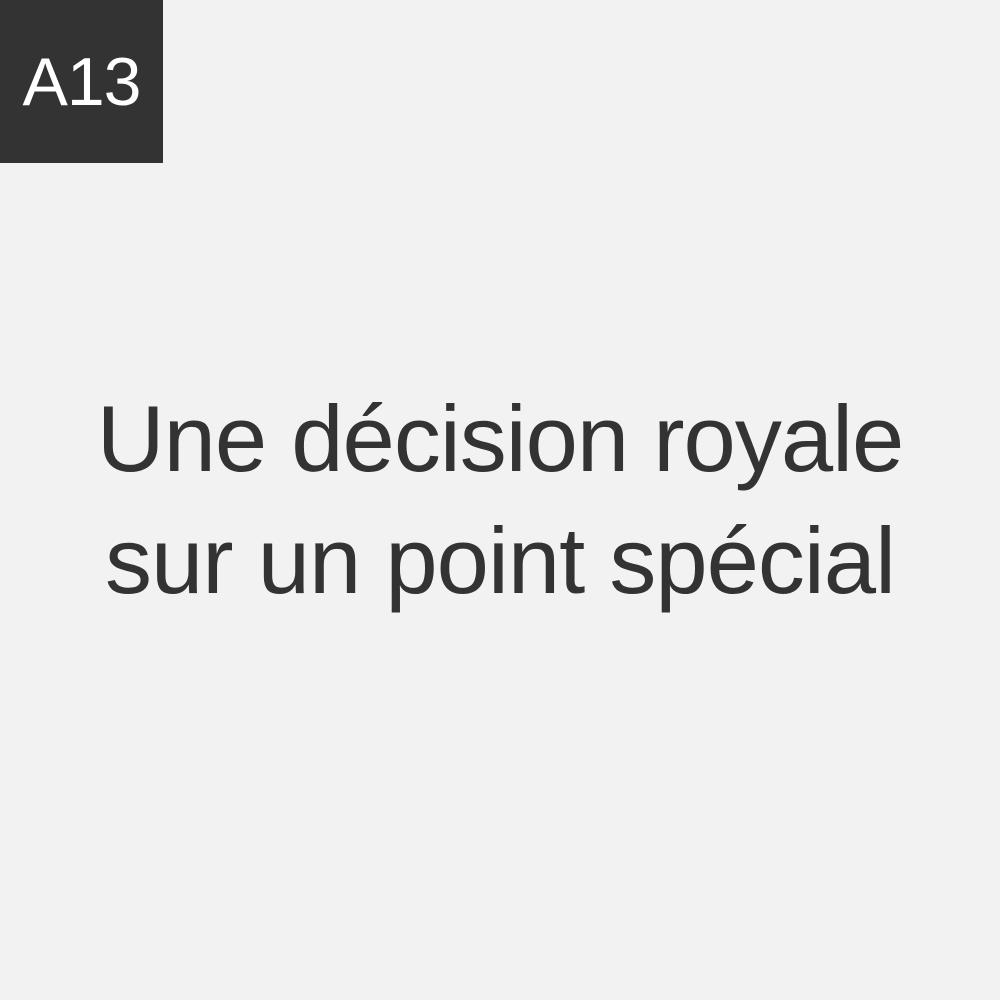  I want to click on code-badge: A13, so click(81, 81).